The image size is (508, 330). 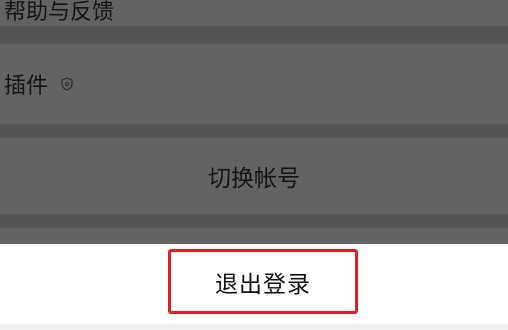 I want to click on bottom-divider, so click(x=254, y=327).